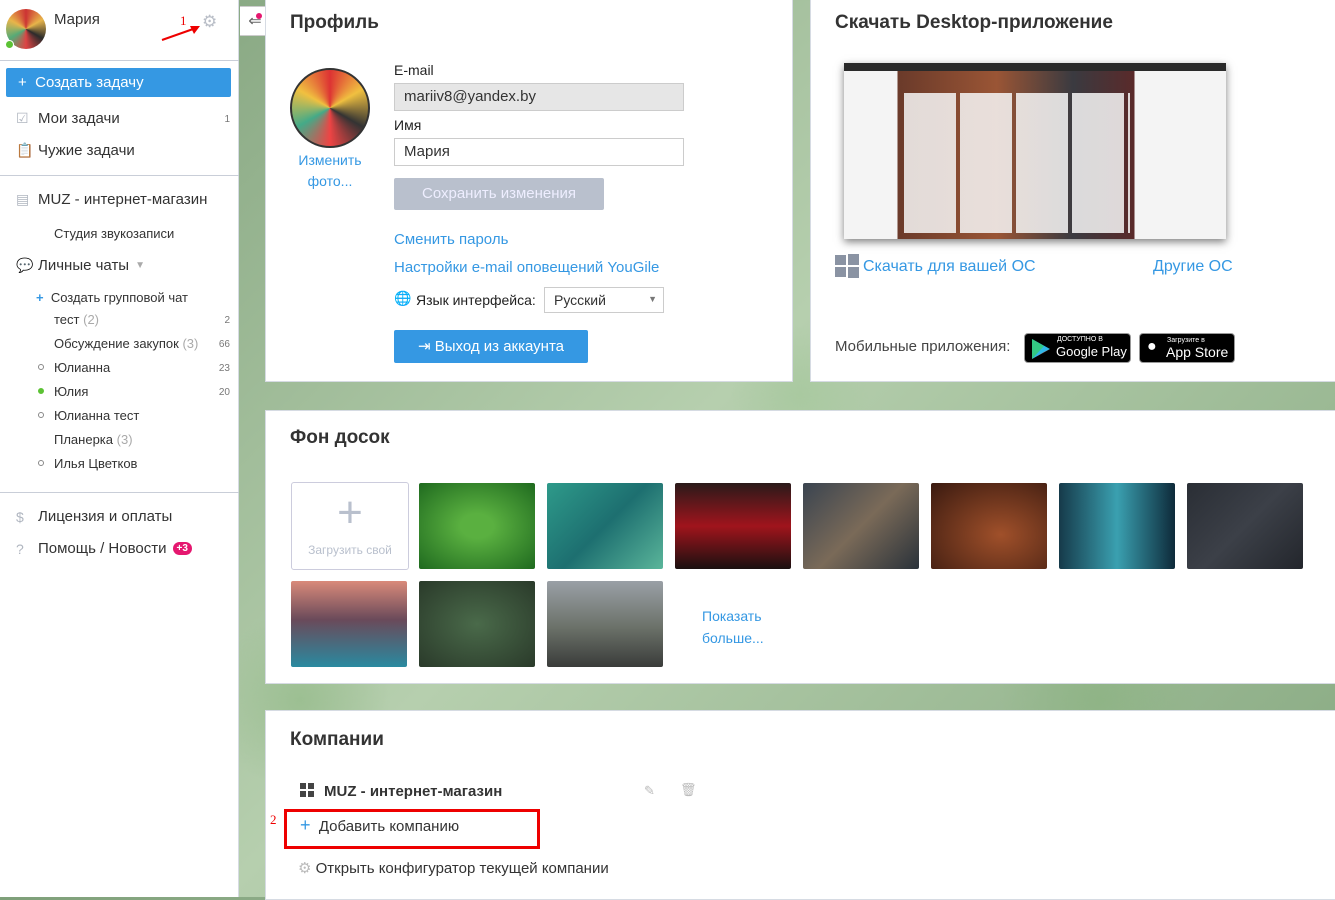  What do you see at coordinates (1077, 348) in the screenshot?
I see `google-play-button: ДОСТУПНО В Google Play` at bounding box center [1077, 348].